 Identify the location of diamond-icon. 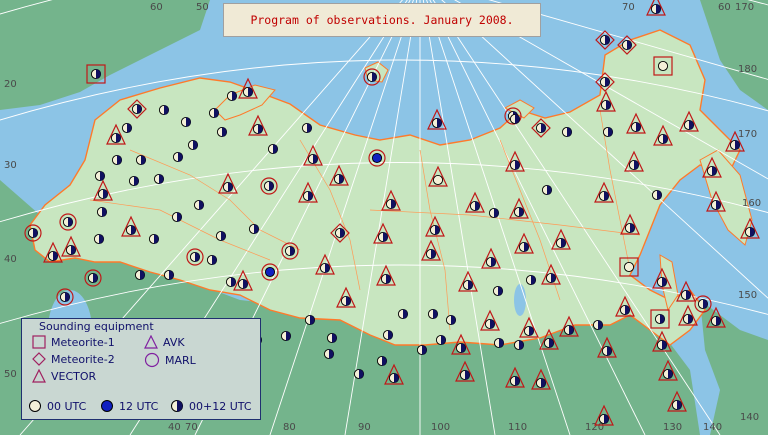
(39, 359).